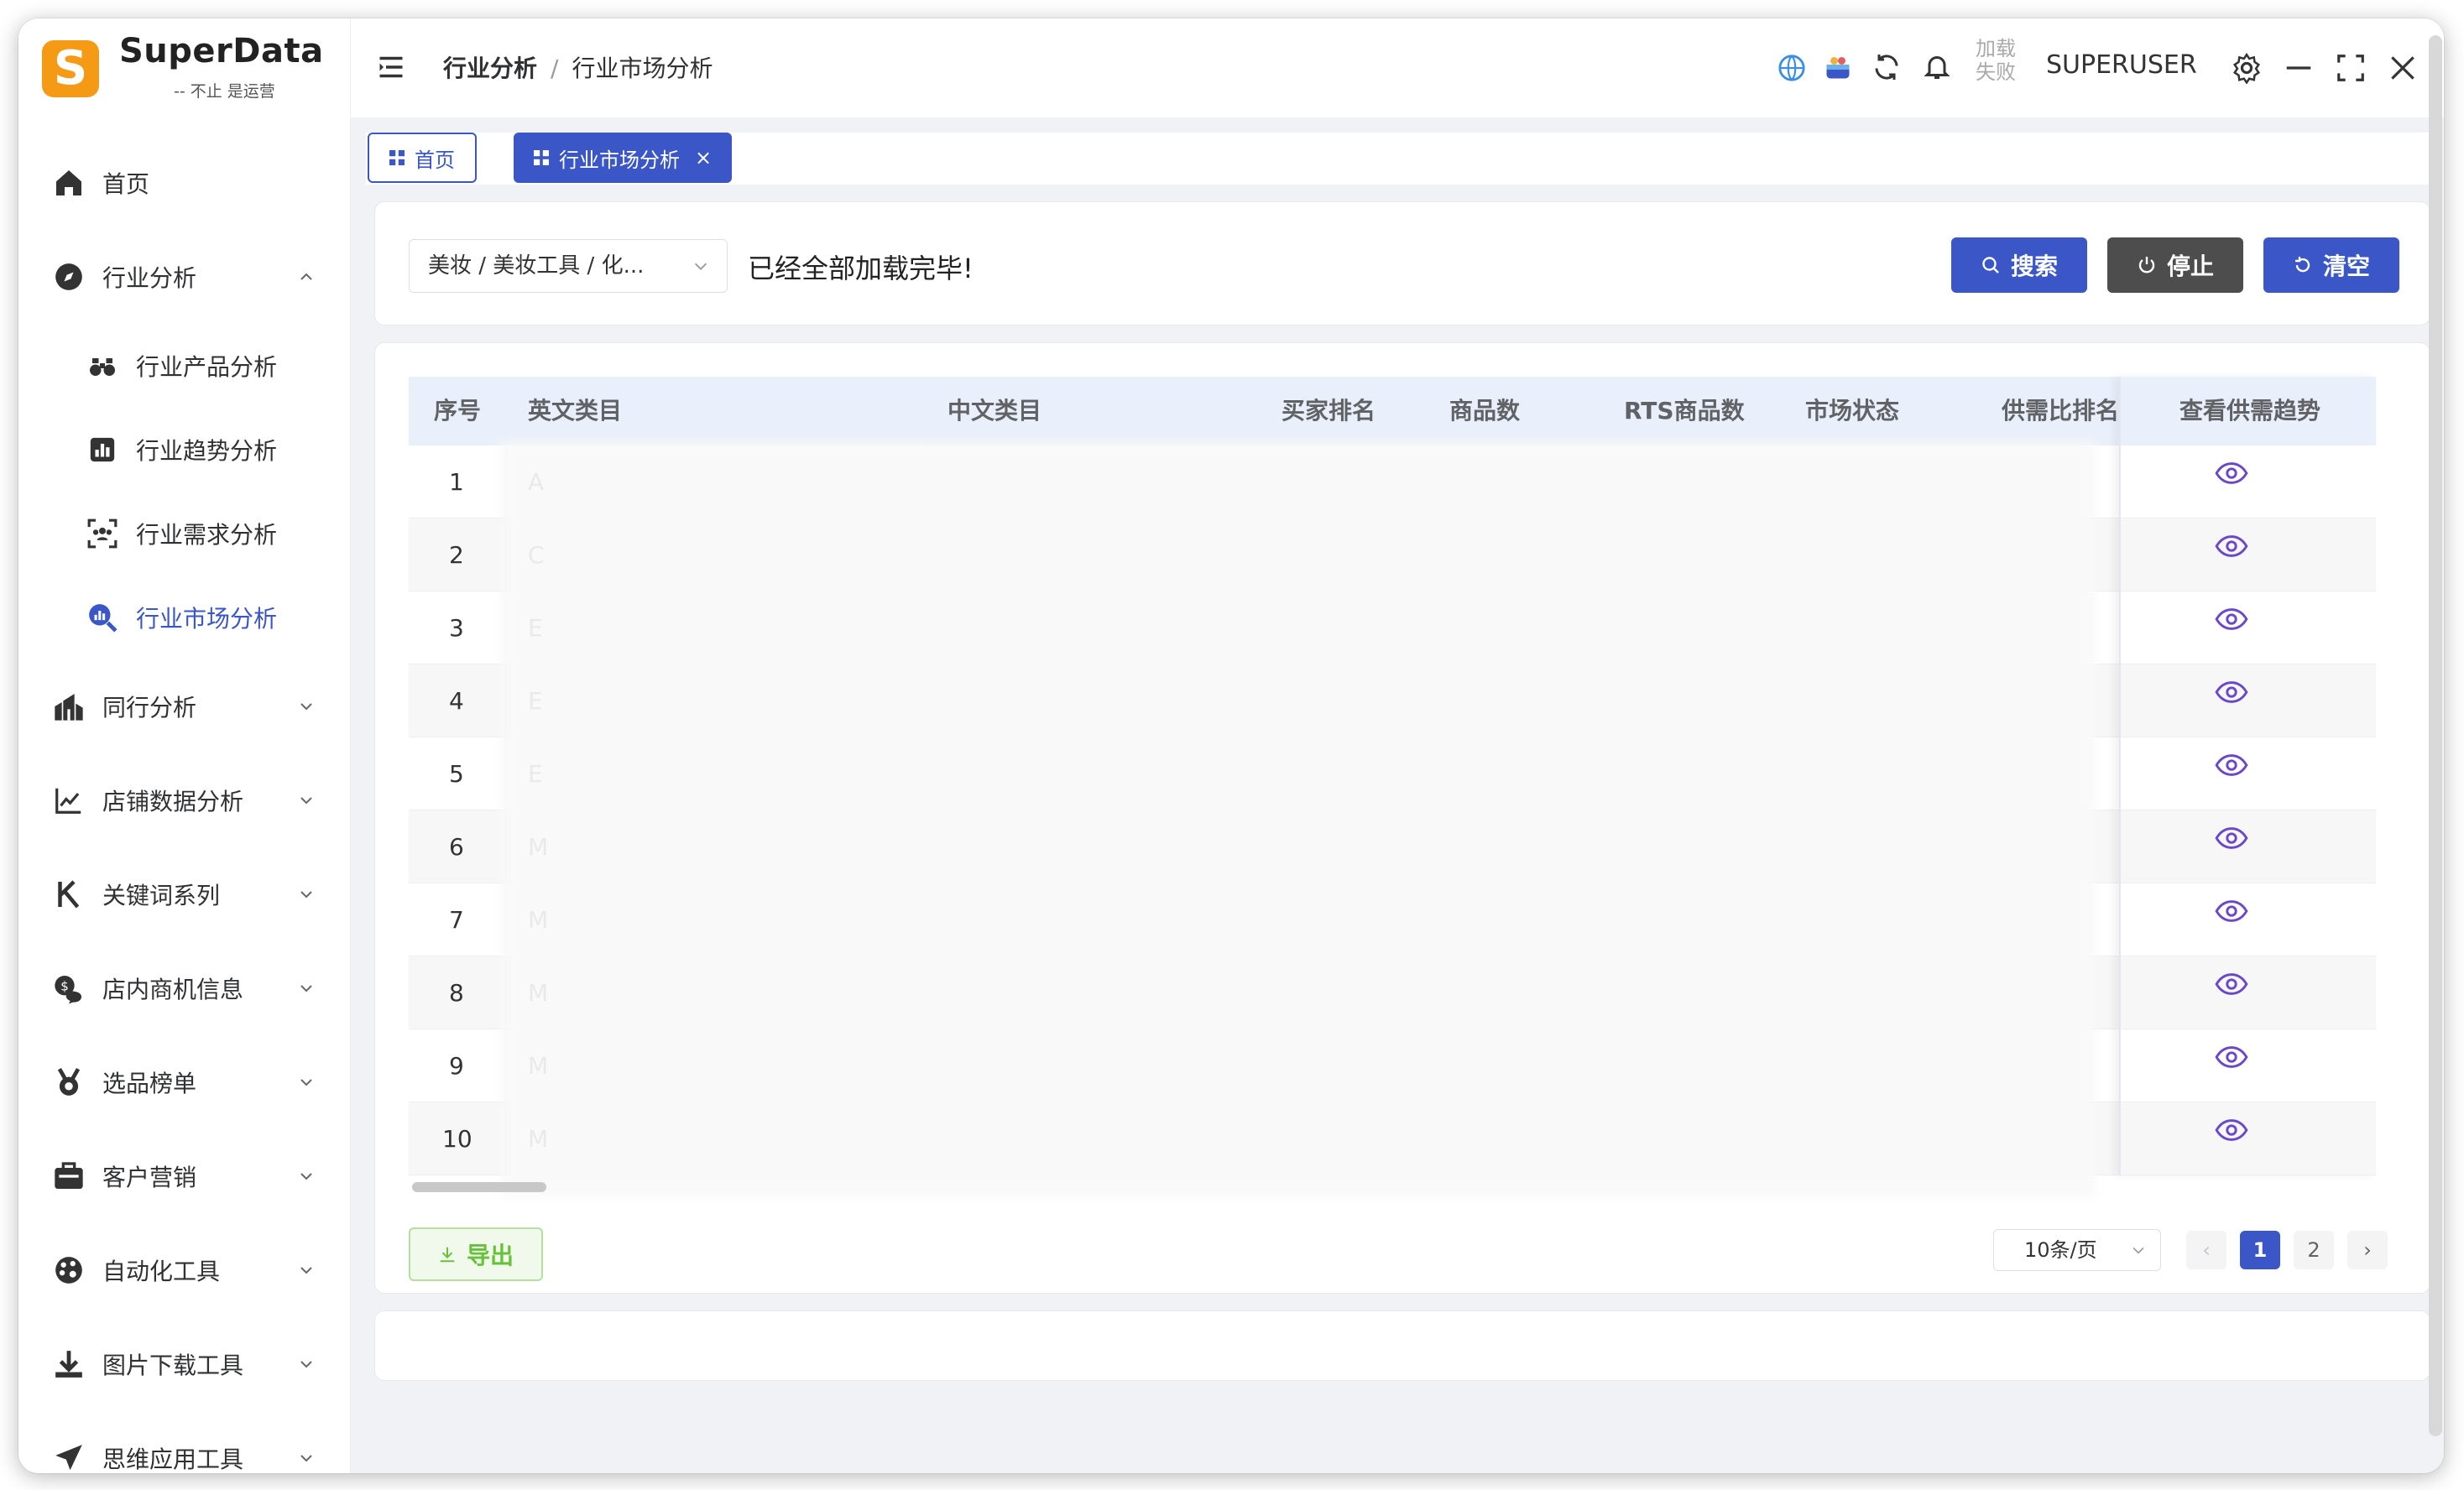 Image resolution: width=2464 pixels, height=1490 pixels. What do you see at coordinates (68, 1457) in the screenshot?
I see `send-icon` at bounding box center [68, 1457].